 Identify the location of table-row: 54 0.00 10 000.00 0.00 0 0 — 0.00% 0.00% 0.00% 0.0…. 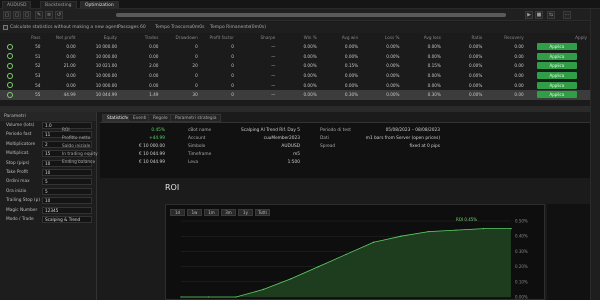
(295, 85).